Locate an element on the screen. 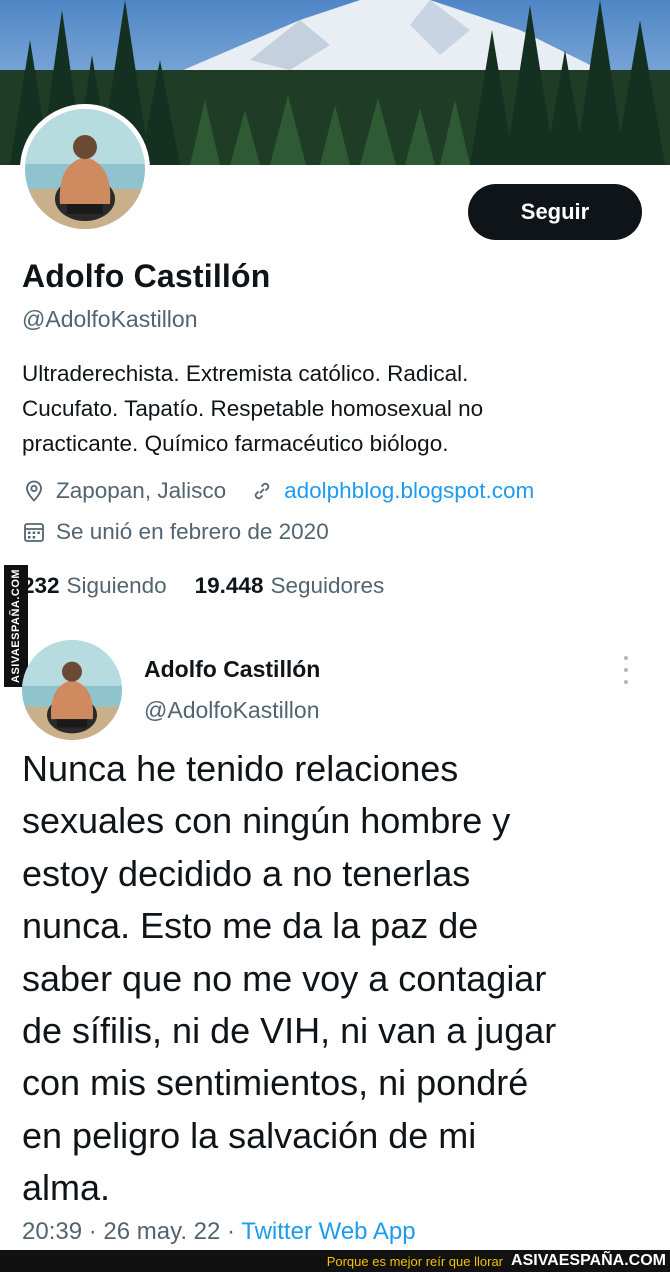 This screenshot has width=670, height=1272. tweet-metadata: 20:39 · 26 may. 22 · Twitter Web App is located at coordinates (219, 1232).